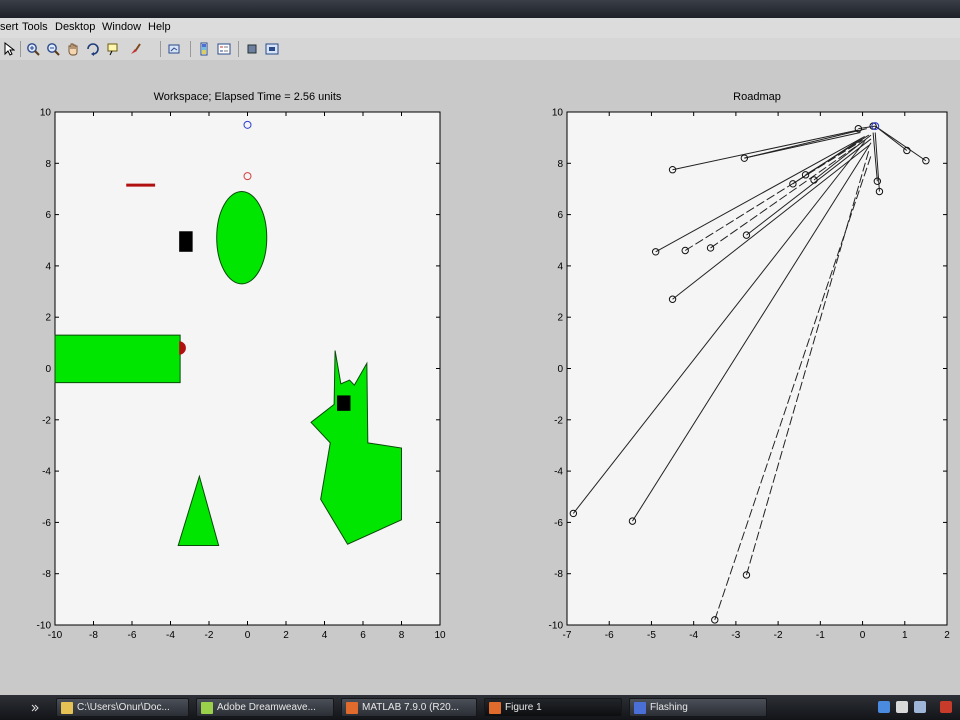 The image size is (960, 720). What do you see at coordinates (121, 27) in the screenshot?
I see `menu-window: Window` at bounding box center [121, 27].